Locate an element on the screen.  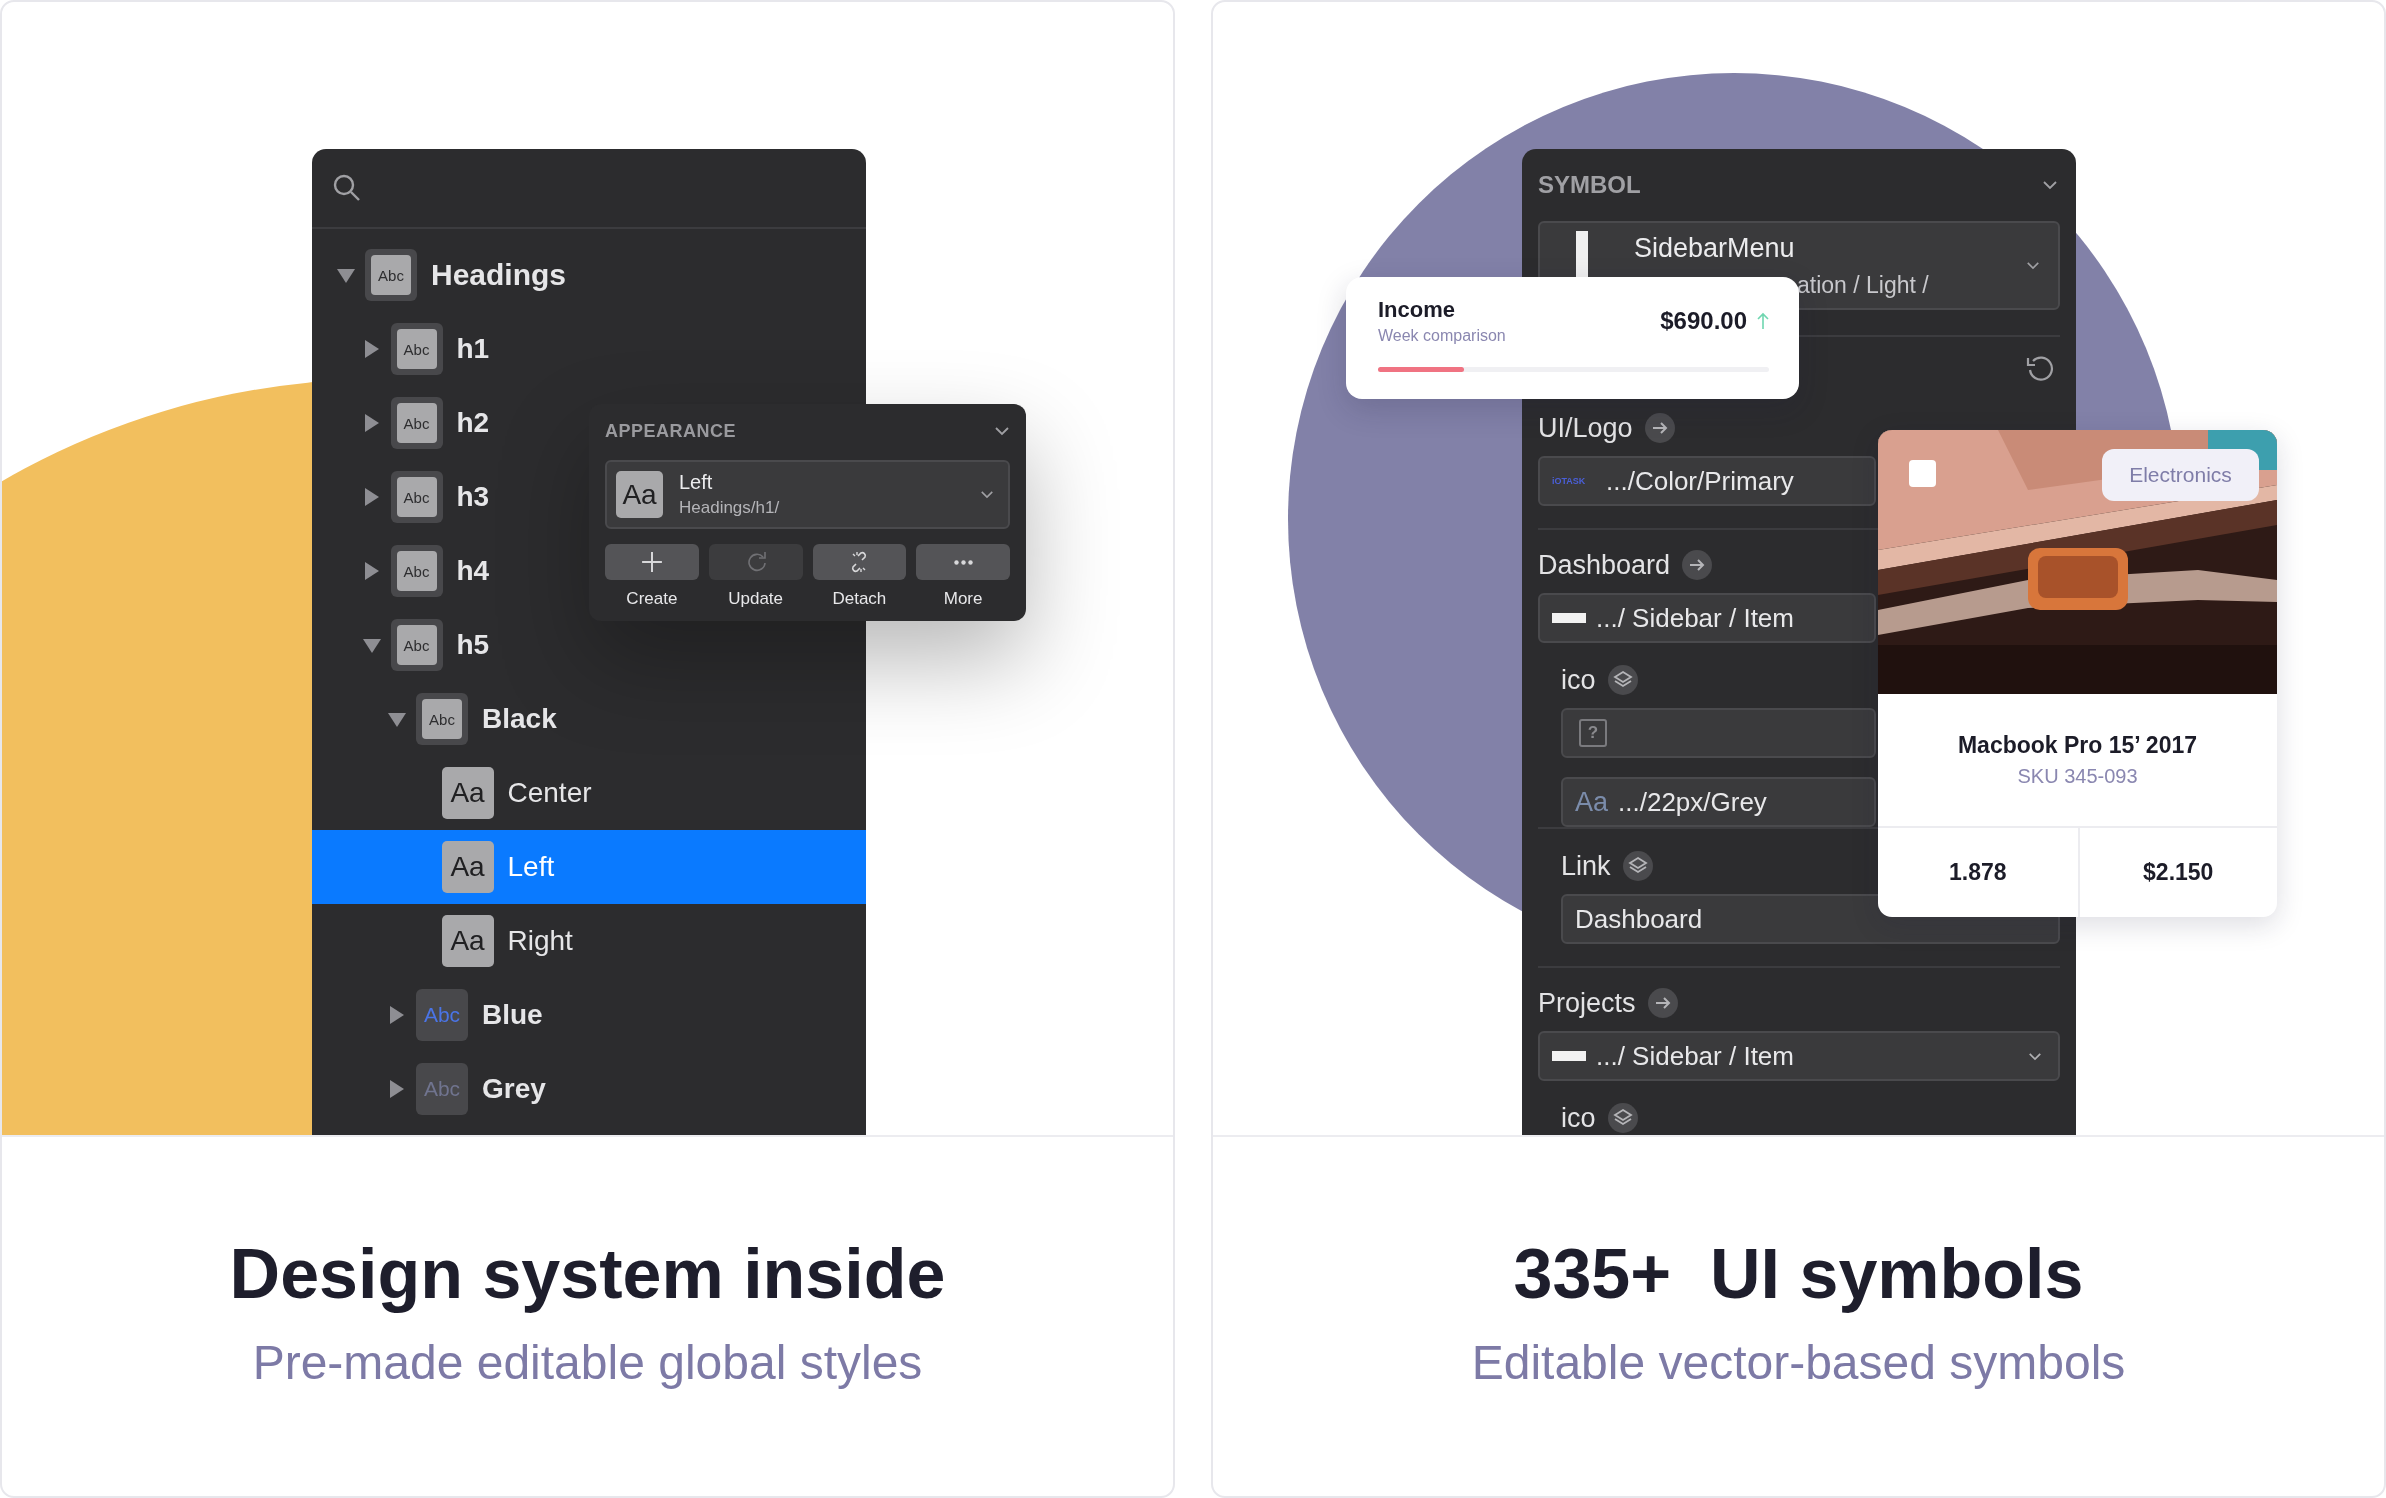
card-heading: Design system inside is located at coordinates (587, 1274).